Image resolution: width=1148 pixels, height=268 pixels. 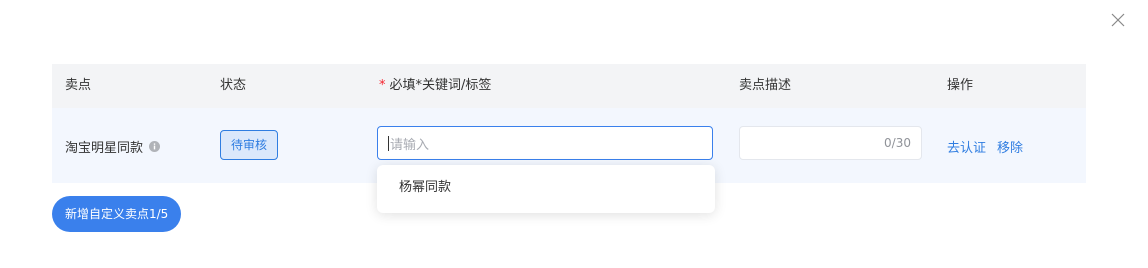 What do you see at coordinates (233, 85) in the screenshot?
I see `header-status: 状态` at bounding box center [233, 85].